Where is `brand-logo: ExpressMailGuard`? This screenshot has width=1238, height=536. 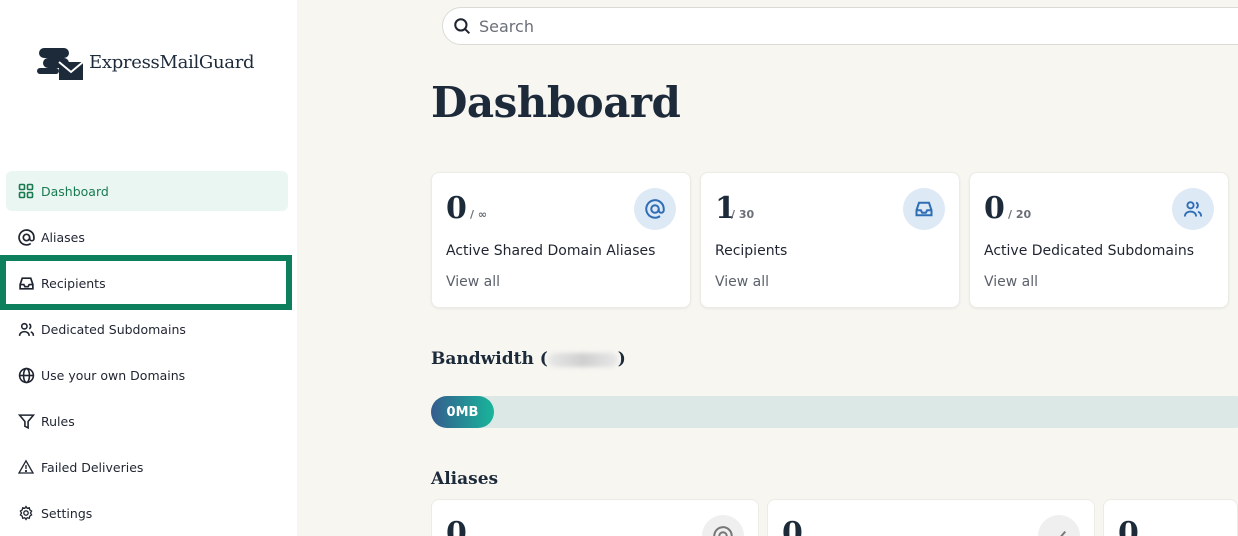 brand-logo: ExpressMailGuard is located at coordinates (146, 62).